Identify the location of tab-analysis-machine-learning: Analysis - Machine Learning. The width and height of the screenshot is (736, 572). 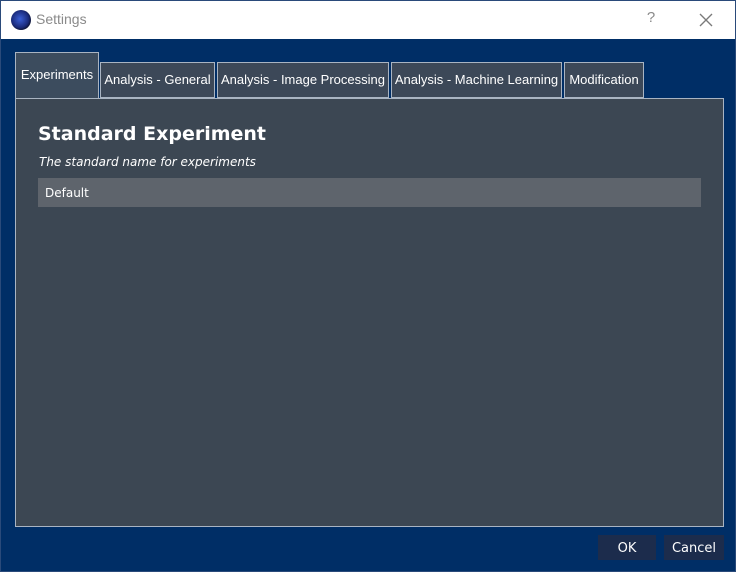
(476, 80).